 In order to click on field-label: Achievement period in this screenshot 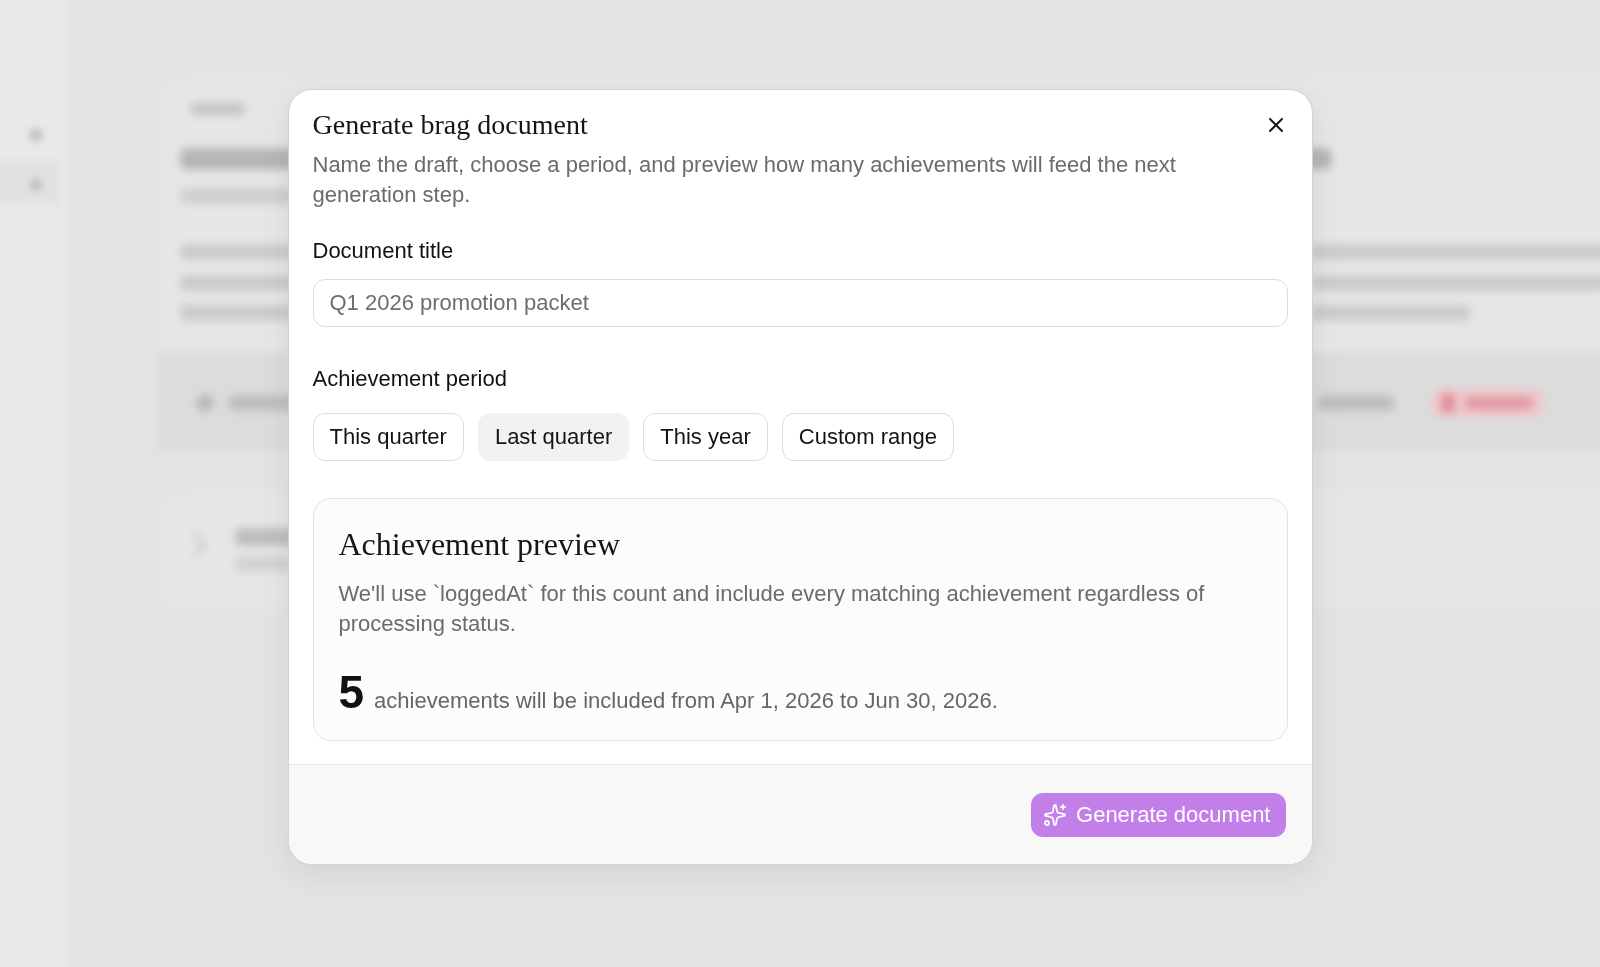, I will do `click(410, 379)`.